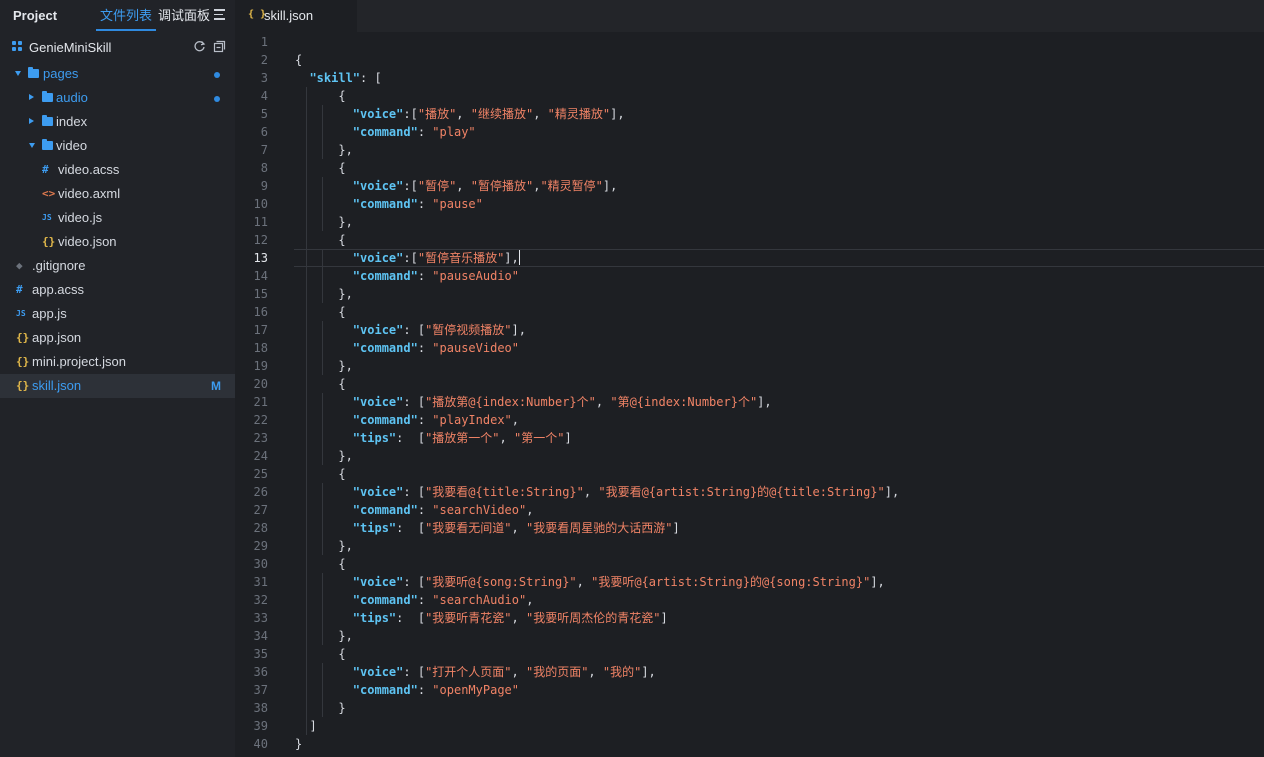  Describe the element at coordinates (488, 114) in the screenshot. I see `line-source: "voice":["播放", "继续播放", "精灵播放"],` at that location.